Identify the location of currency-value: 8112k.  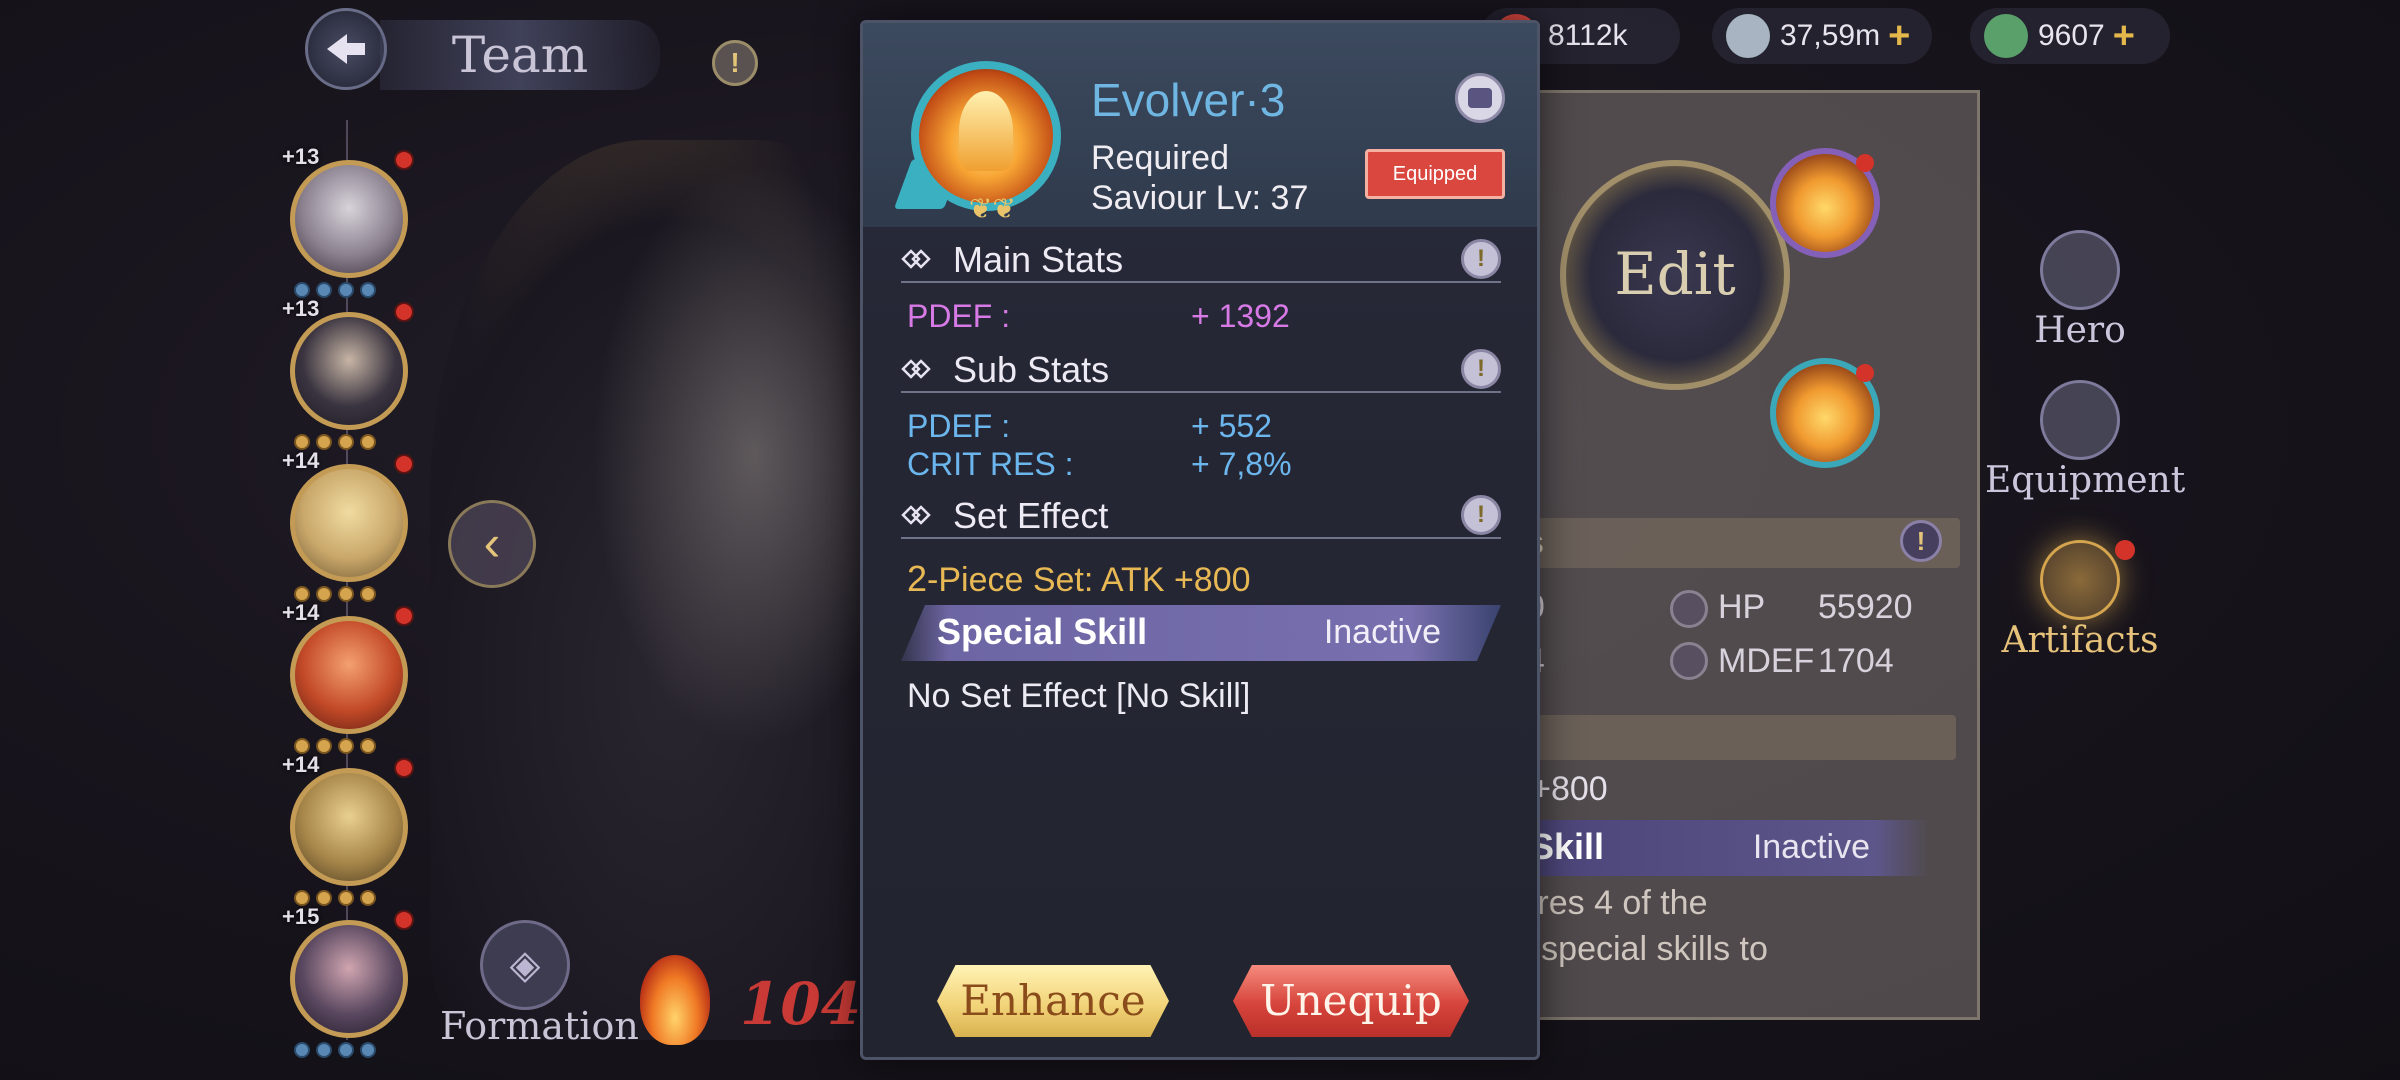
(1588, 35).